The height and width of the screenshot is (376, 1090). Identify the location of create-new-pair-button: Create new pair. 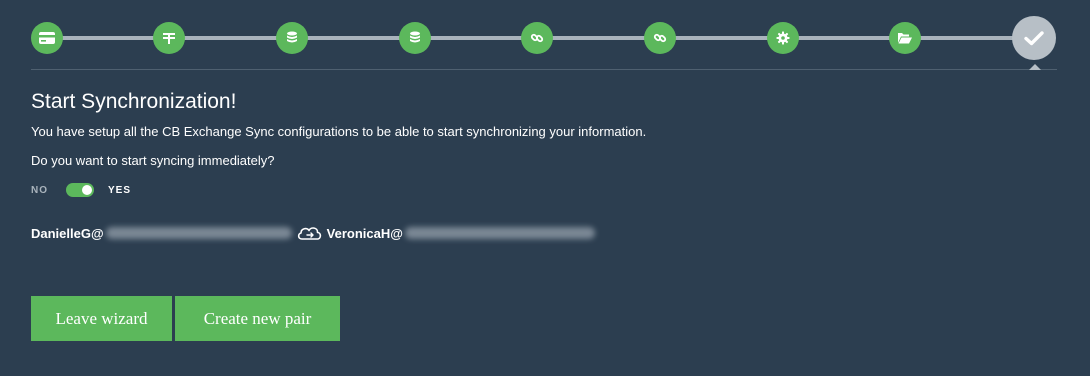
(257, 318).